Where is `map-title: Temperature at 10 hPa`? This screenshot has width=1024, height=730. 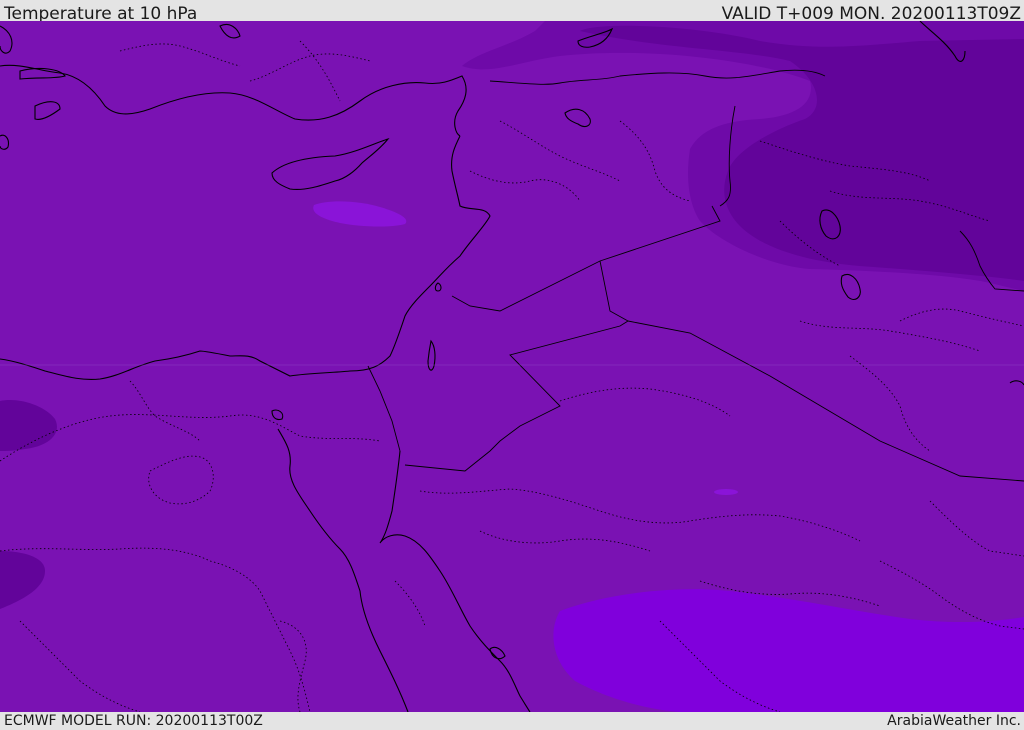
map-title: Temperature at 10 hPa is located at coordinates (101, 12).